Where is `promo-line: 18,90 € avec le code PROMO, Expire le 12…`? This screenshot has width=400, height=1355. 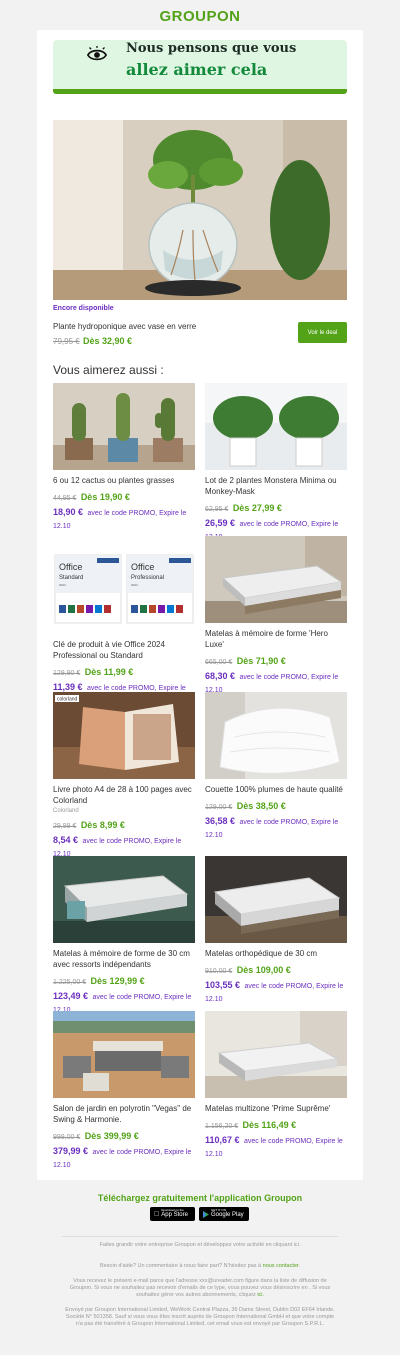 promo-line: 18,90 € avec le code PROMO, Expire le 12… is located at coordinates (124, 519).